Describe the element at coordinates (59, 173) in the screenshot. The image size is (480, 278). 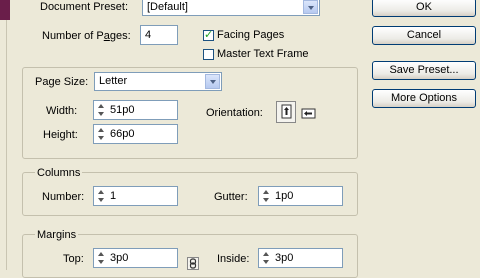
I see `columns-title: Columns` at that location.